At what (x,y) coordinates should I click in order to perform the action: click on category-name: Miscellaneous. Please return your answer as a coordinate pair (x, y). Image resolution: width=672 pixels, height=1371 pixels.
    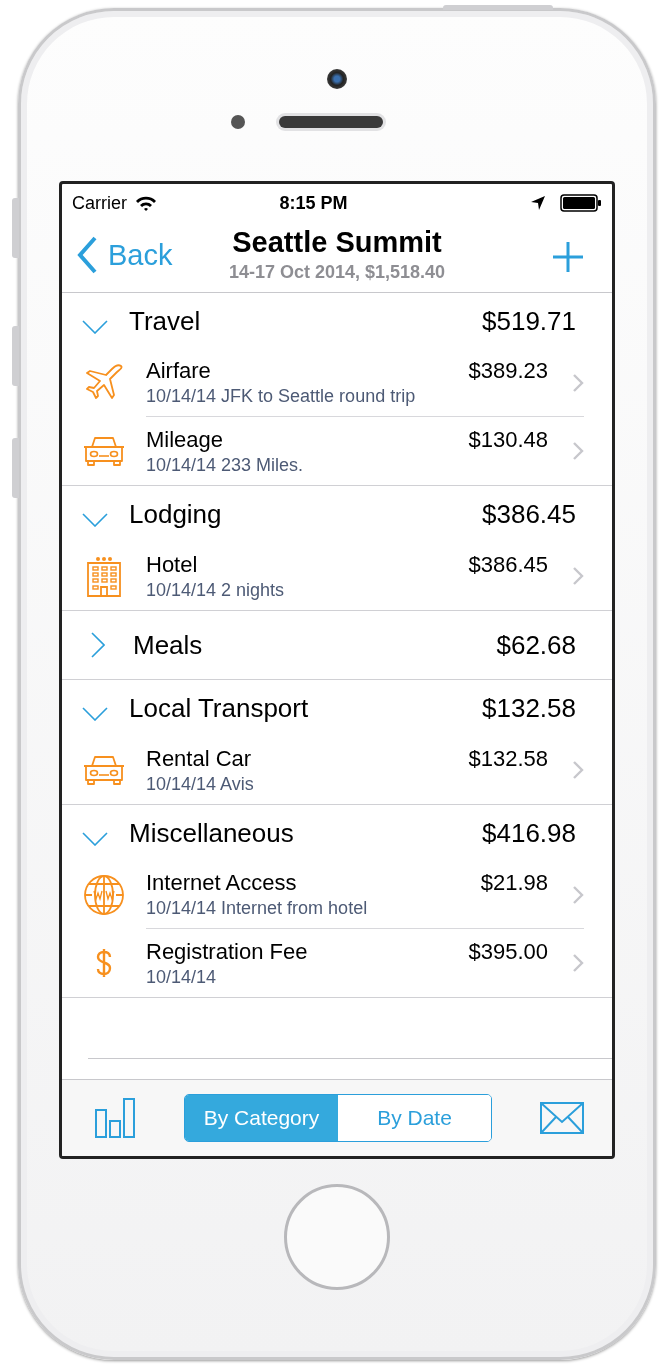
    Looking at the image, I should click on (212, 833).